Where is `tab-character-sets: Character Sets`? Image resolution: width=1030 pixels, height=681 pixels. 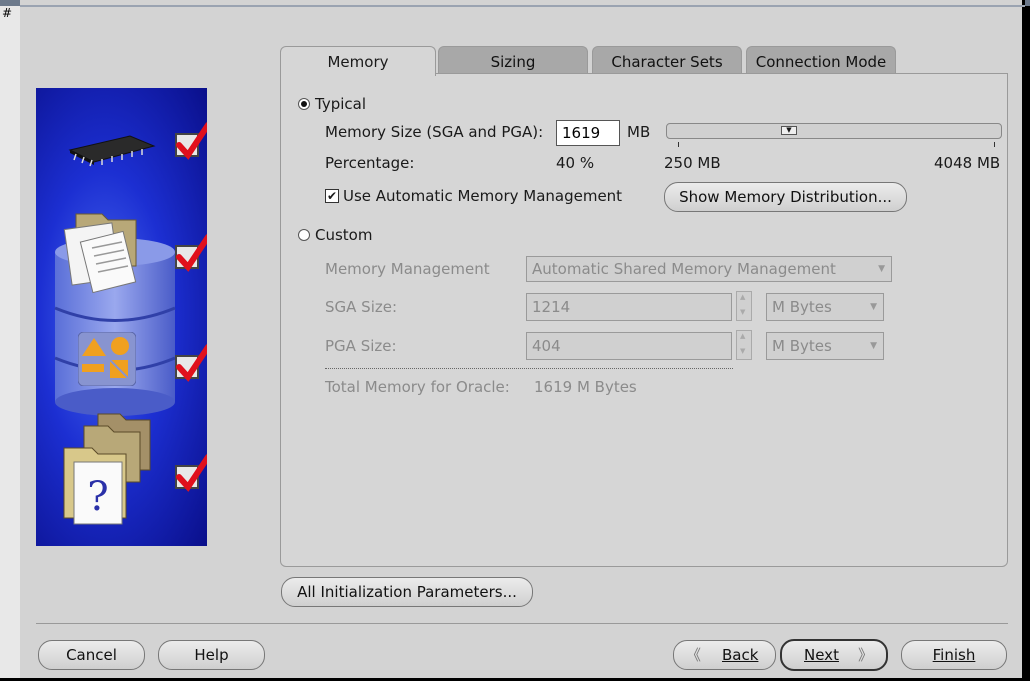 tab-character-sets: Character Sets is located at coordinates (667, 60).